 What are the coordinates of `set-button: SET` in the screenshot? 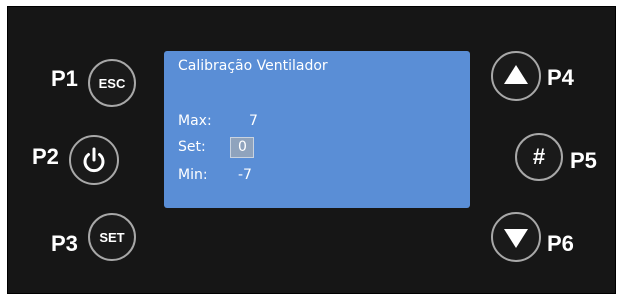 It's located at (112, 237).